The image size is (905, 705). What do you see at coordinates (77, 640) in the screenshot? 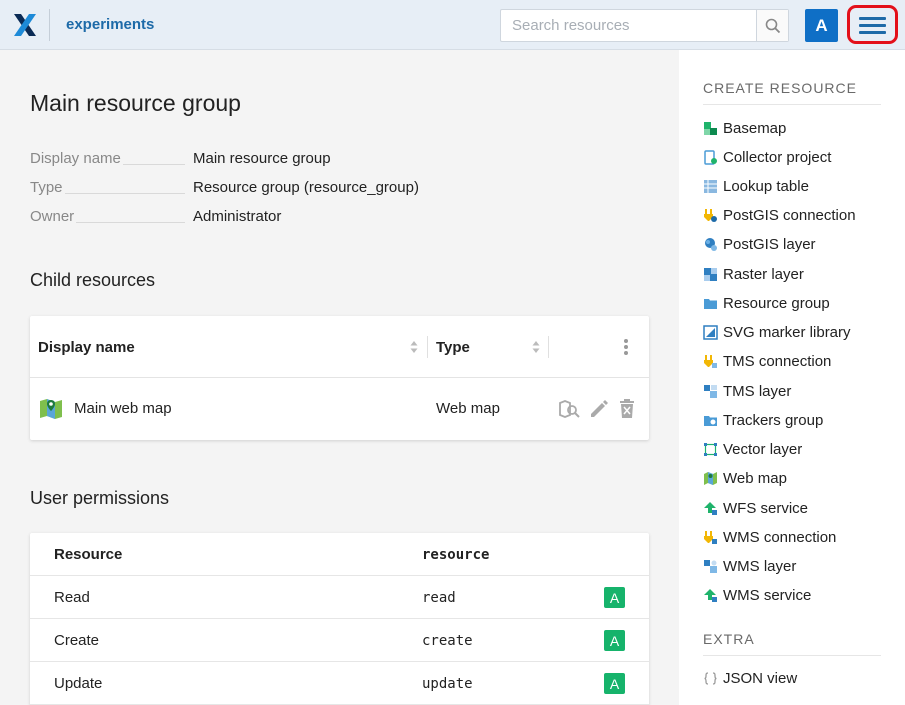
I see `permission-label: Create` at bounding box center [77, 640].